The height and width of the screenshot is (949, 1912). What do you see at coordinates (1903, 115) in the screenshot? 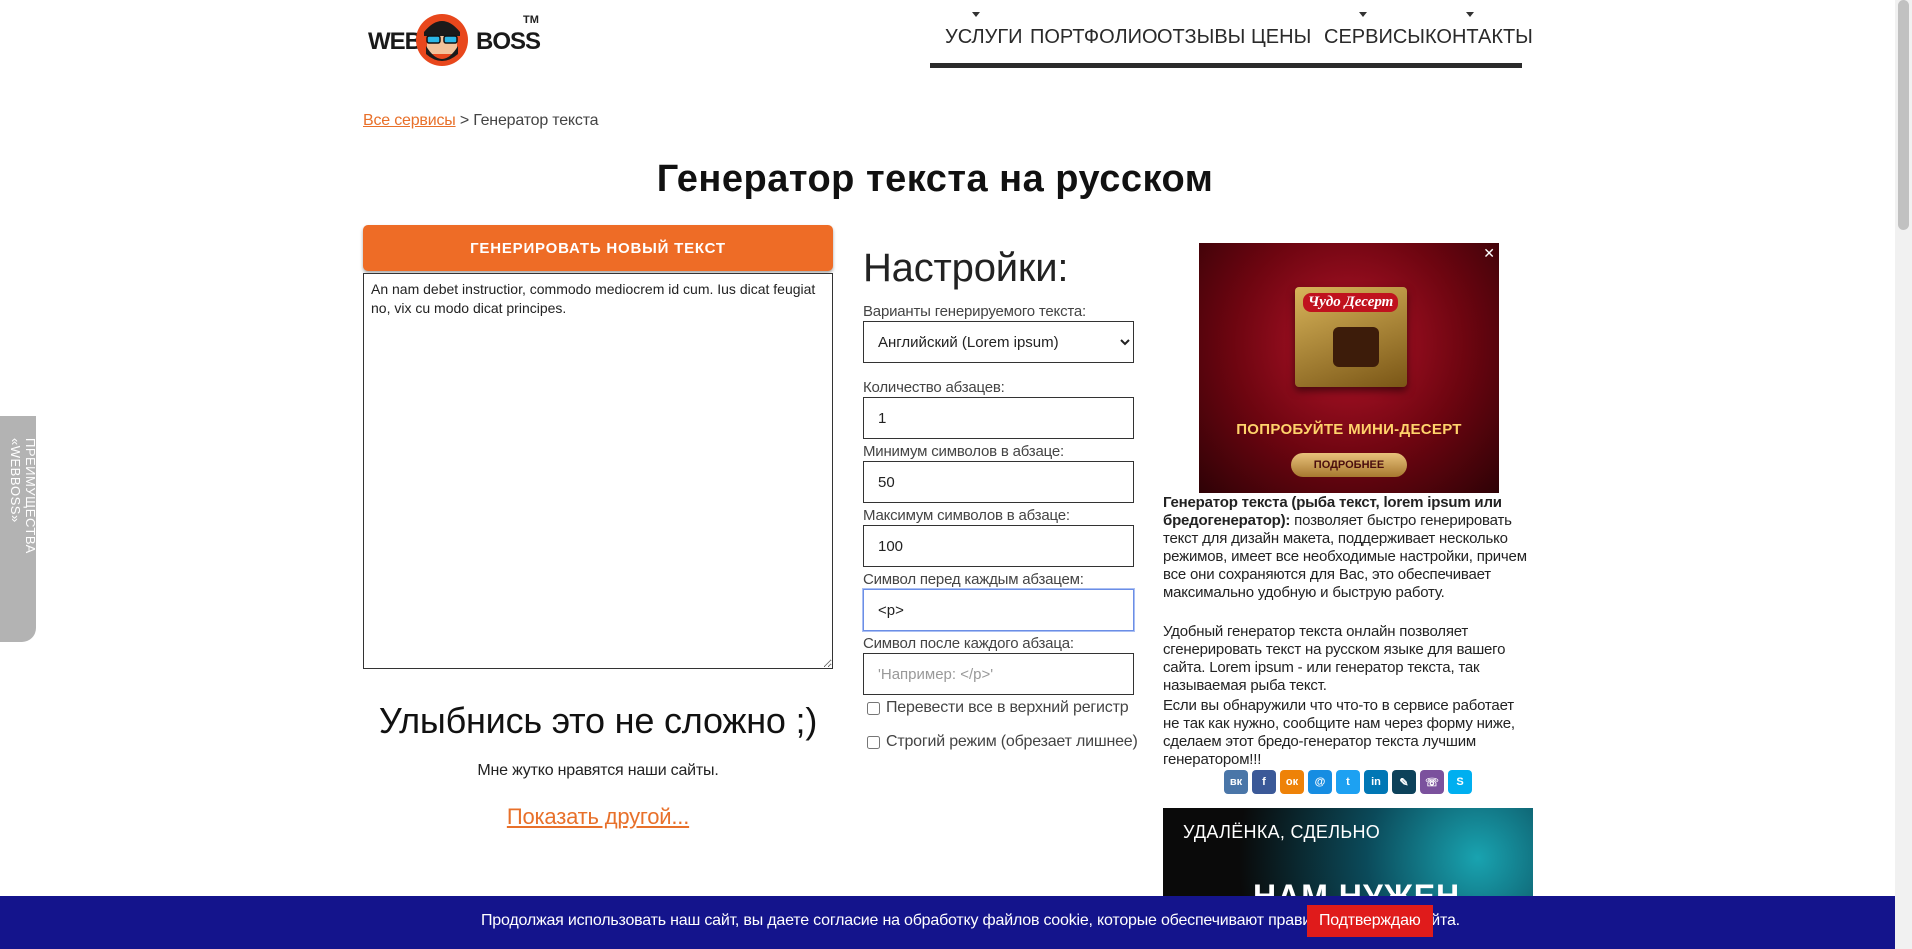
I see `scrollbar-thumb` at bounding box center [1903, 115].